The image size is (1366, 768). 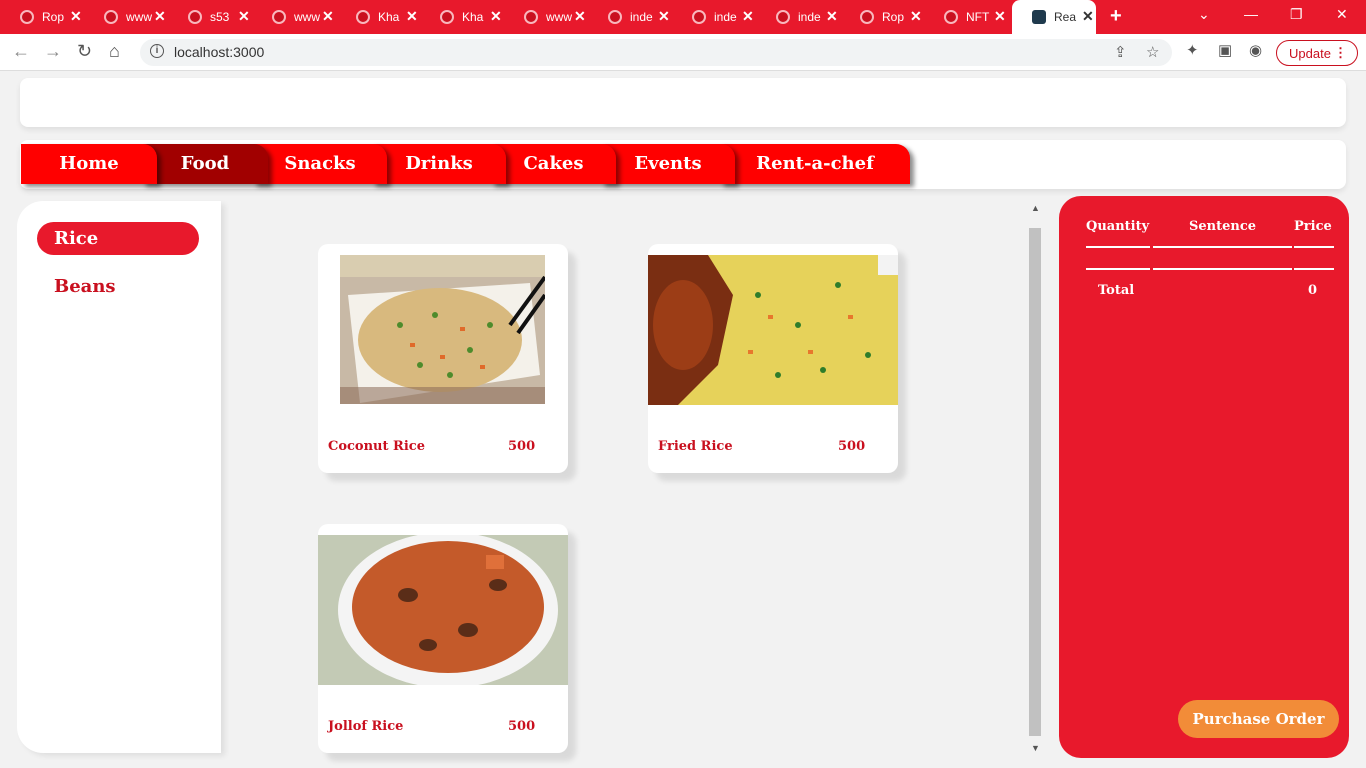 I want to click on purchase-order-button: Purchase Order, so click(x=1258, y=719).